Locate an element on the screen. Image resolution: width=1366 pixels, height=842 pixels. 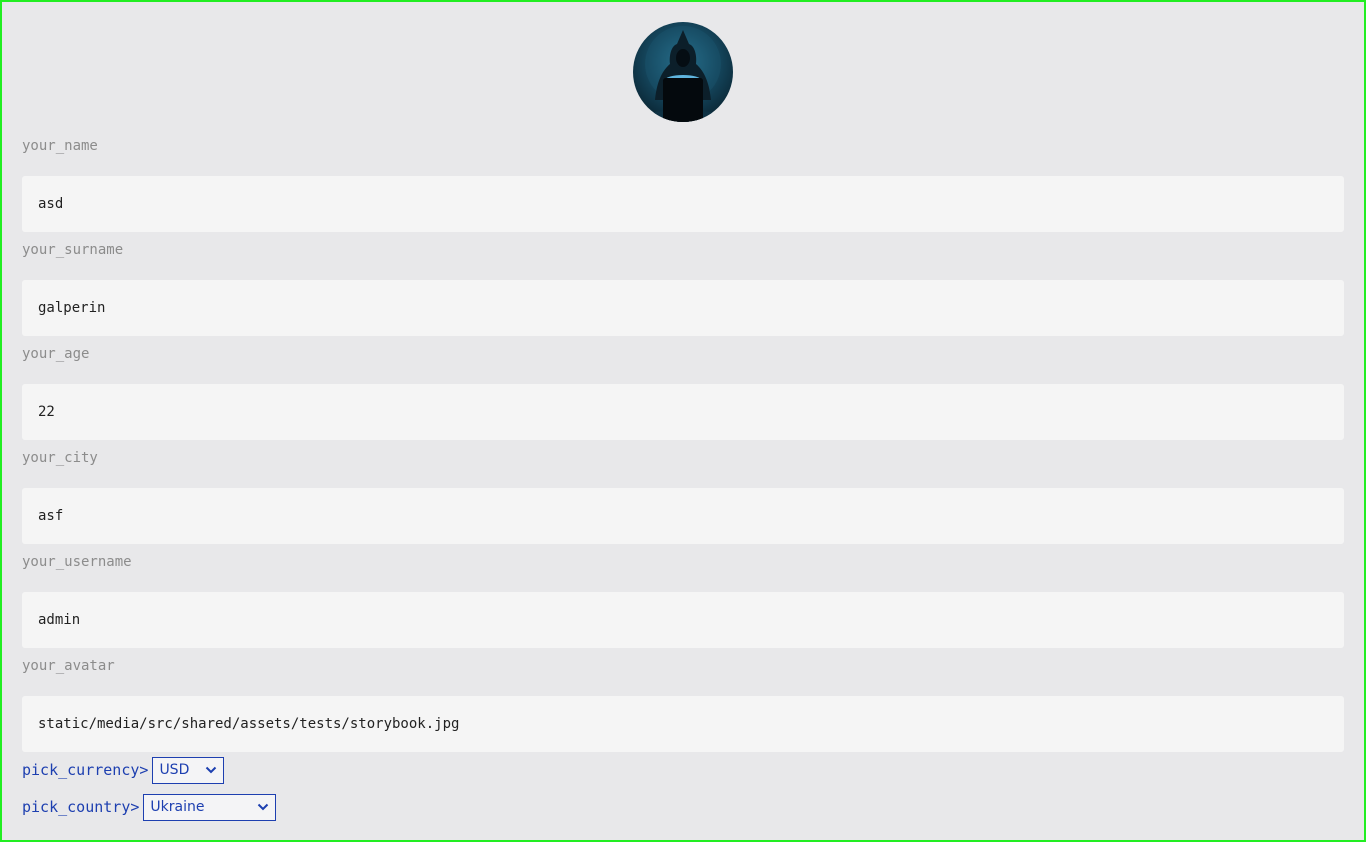
username-field: your_username admin is located at coordinates (683, 600).